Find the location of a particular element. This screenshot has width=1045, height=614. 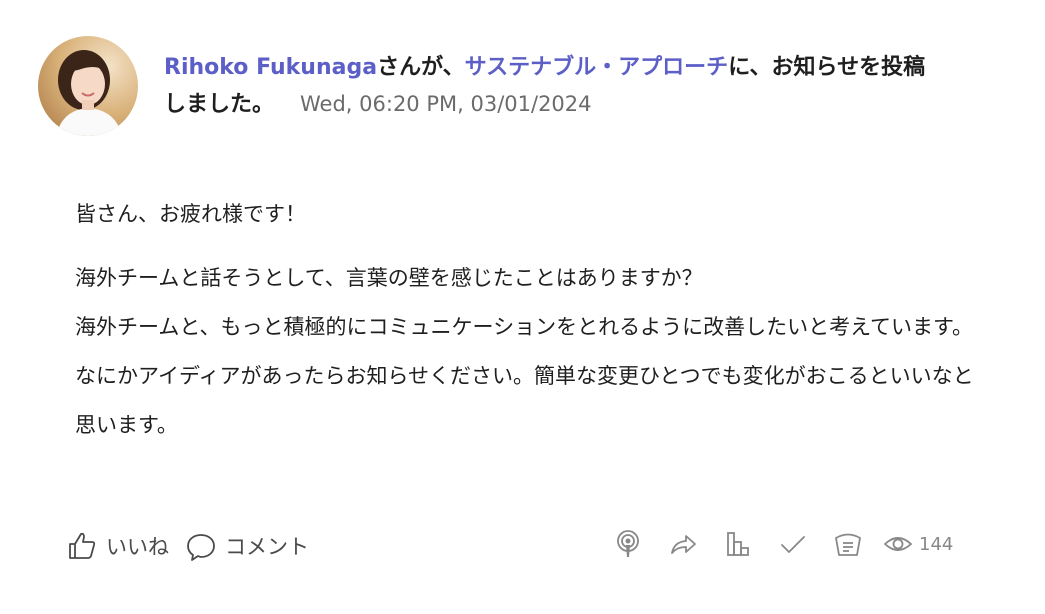

post-toolbar: 144 is located at coordinates (782, 544).